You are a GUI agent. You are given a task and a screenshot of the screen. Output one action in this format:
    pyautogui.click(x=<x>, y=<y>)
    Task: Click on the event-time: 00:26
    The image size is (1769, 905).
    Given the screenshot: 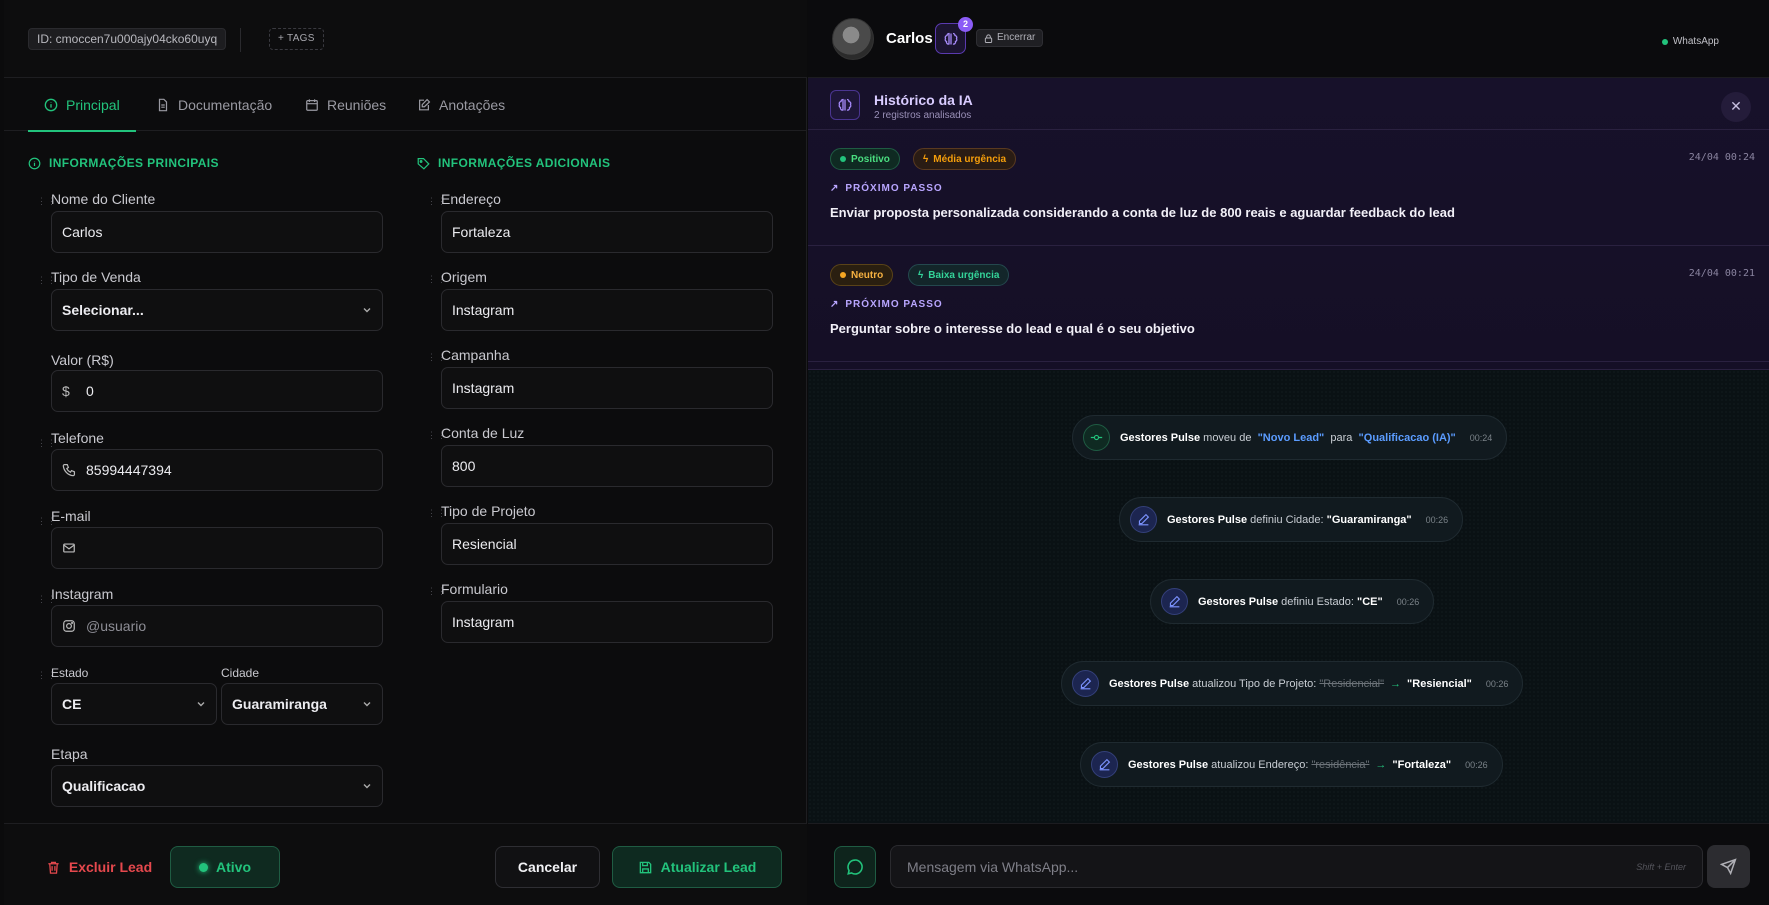 What is the action you would take?
    pyautogui.click(x=1497, y=683)
    